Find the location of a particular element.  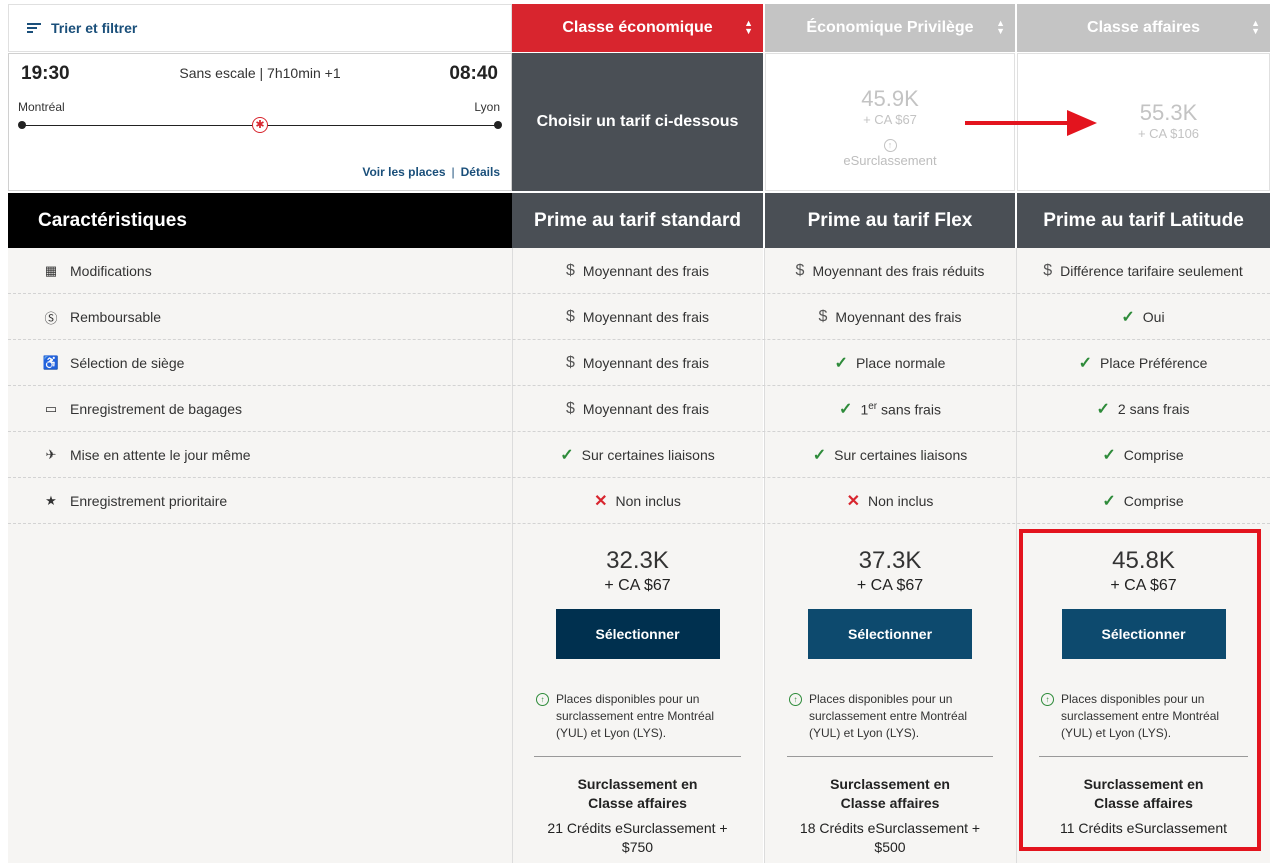

feature-value-text: Comprise is located at coordinates (1154, 455).